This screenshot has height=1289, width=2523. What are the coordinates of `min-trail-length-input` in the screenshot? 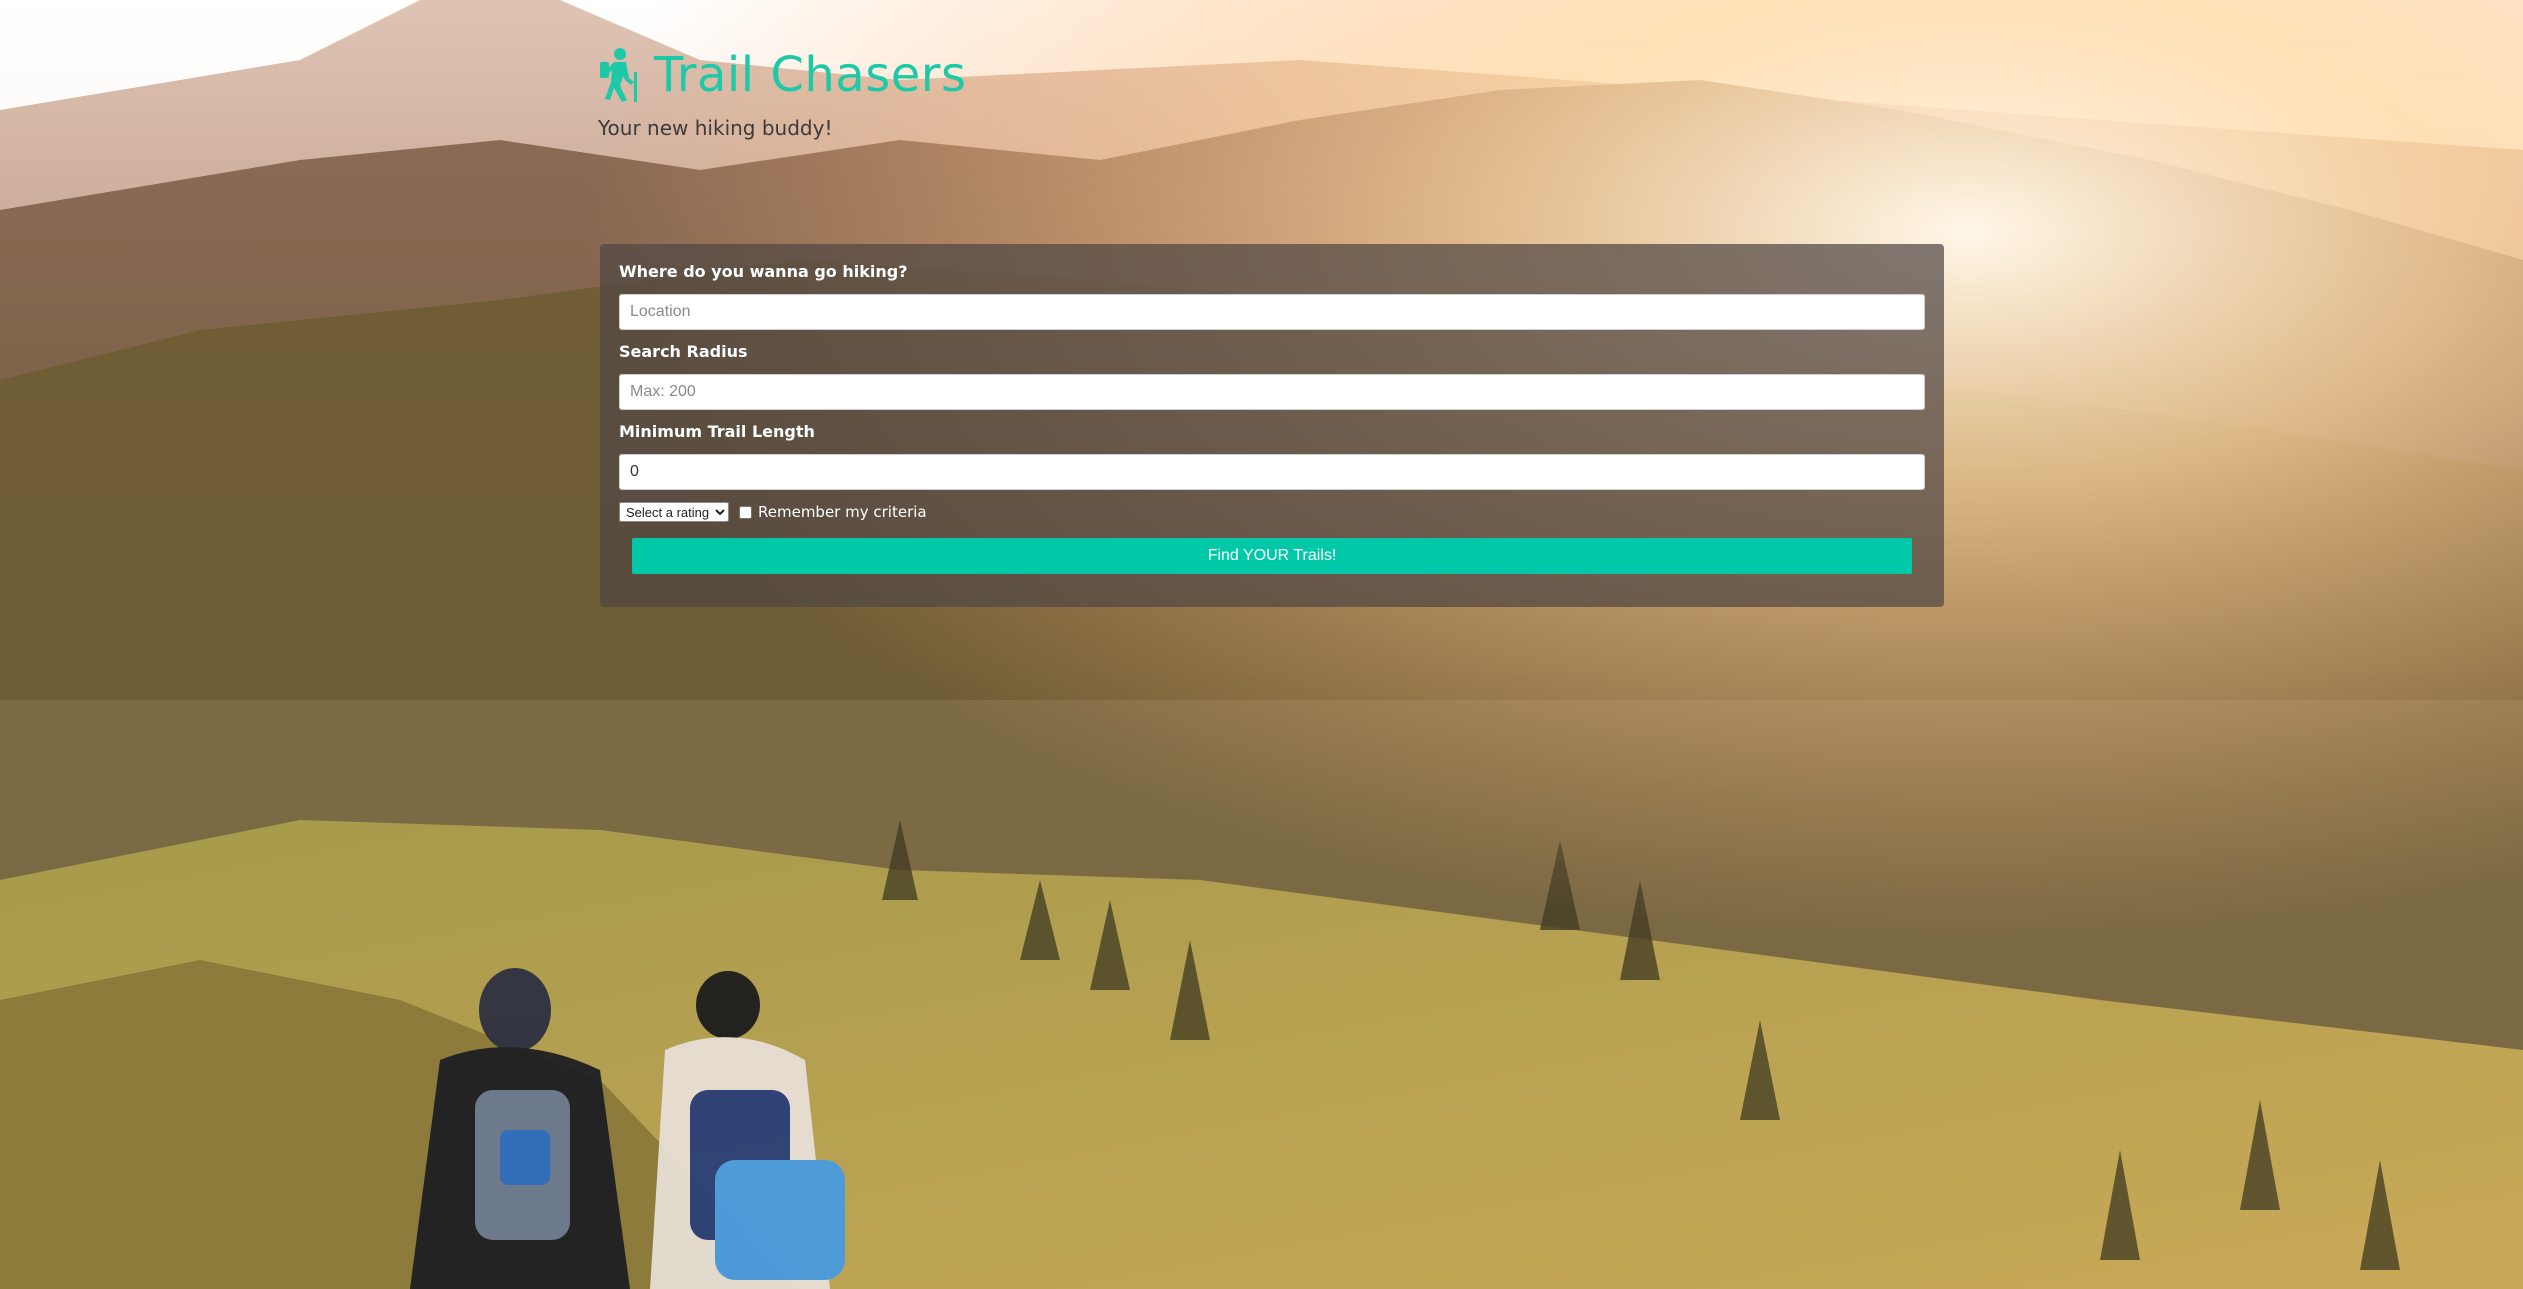 It's located at (1272, 472).